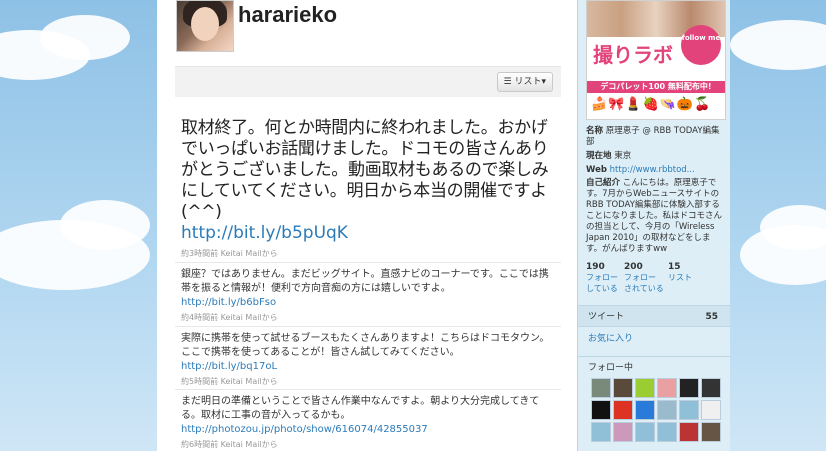  What do you see at coordinates (680, 277) in the screenshot?
I see `lists-label: リスト` at bounding box center [680, 277].